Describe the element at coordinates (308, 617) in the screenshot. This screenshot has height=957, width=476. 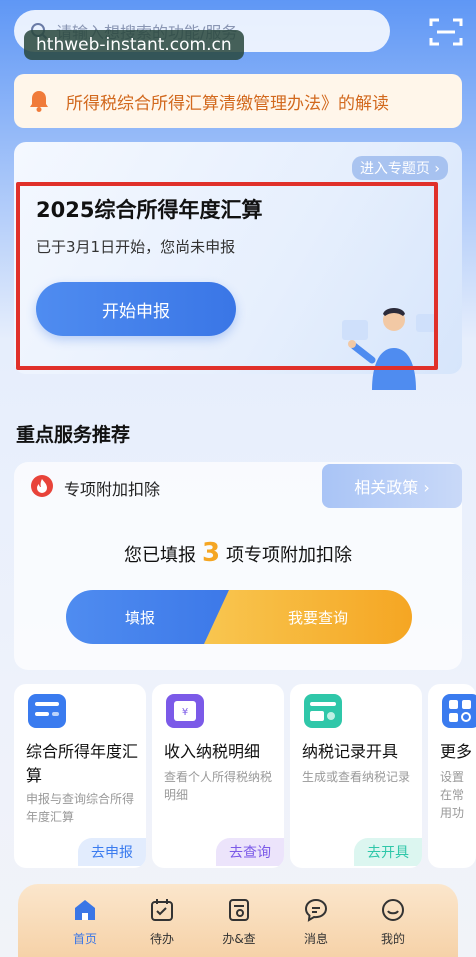
I see `query-button: 我要查询` at that location.